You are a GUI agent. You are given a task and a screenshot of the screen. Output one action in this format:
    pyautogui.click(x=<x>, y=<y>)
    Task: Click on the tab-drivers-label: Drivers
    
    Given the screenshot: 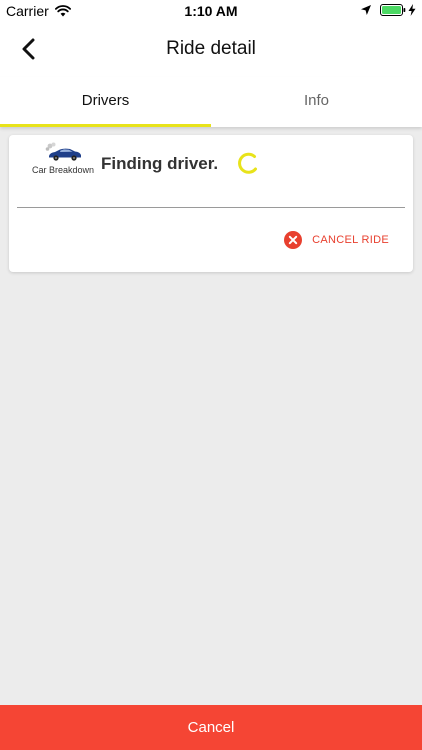 What is the action you would take?
    pyautogui.click(x=105, y=100)
    